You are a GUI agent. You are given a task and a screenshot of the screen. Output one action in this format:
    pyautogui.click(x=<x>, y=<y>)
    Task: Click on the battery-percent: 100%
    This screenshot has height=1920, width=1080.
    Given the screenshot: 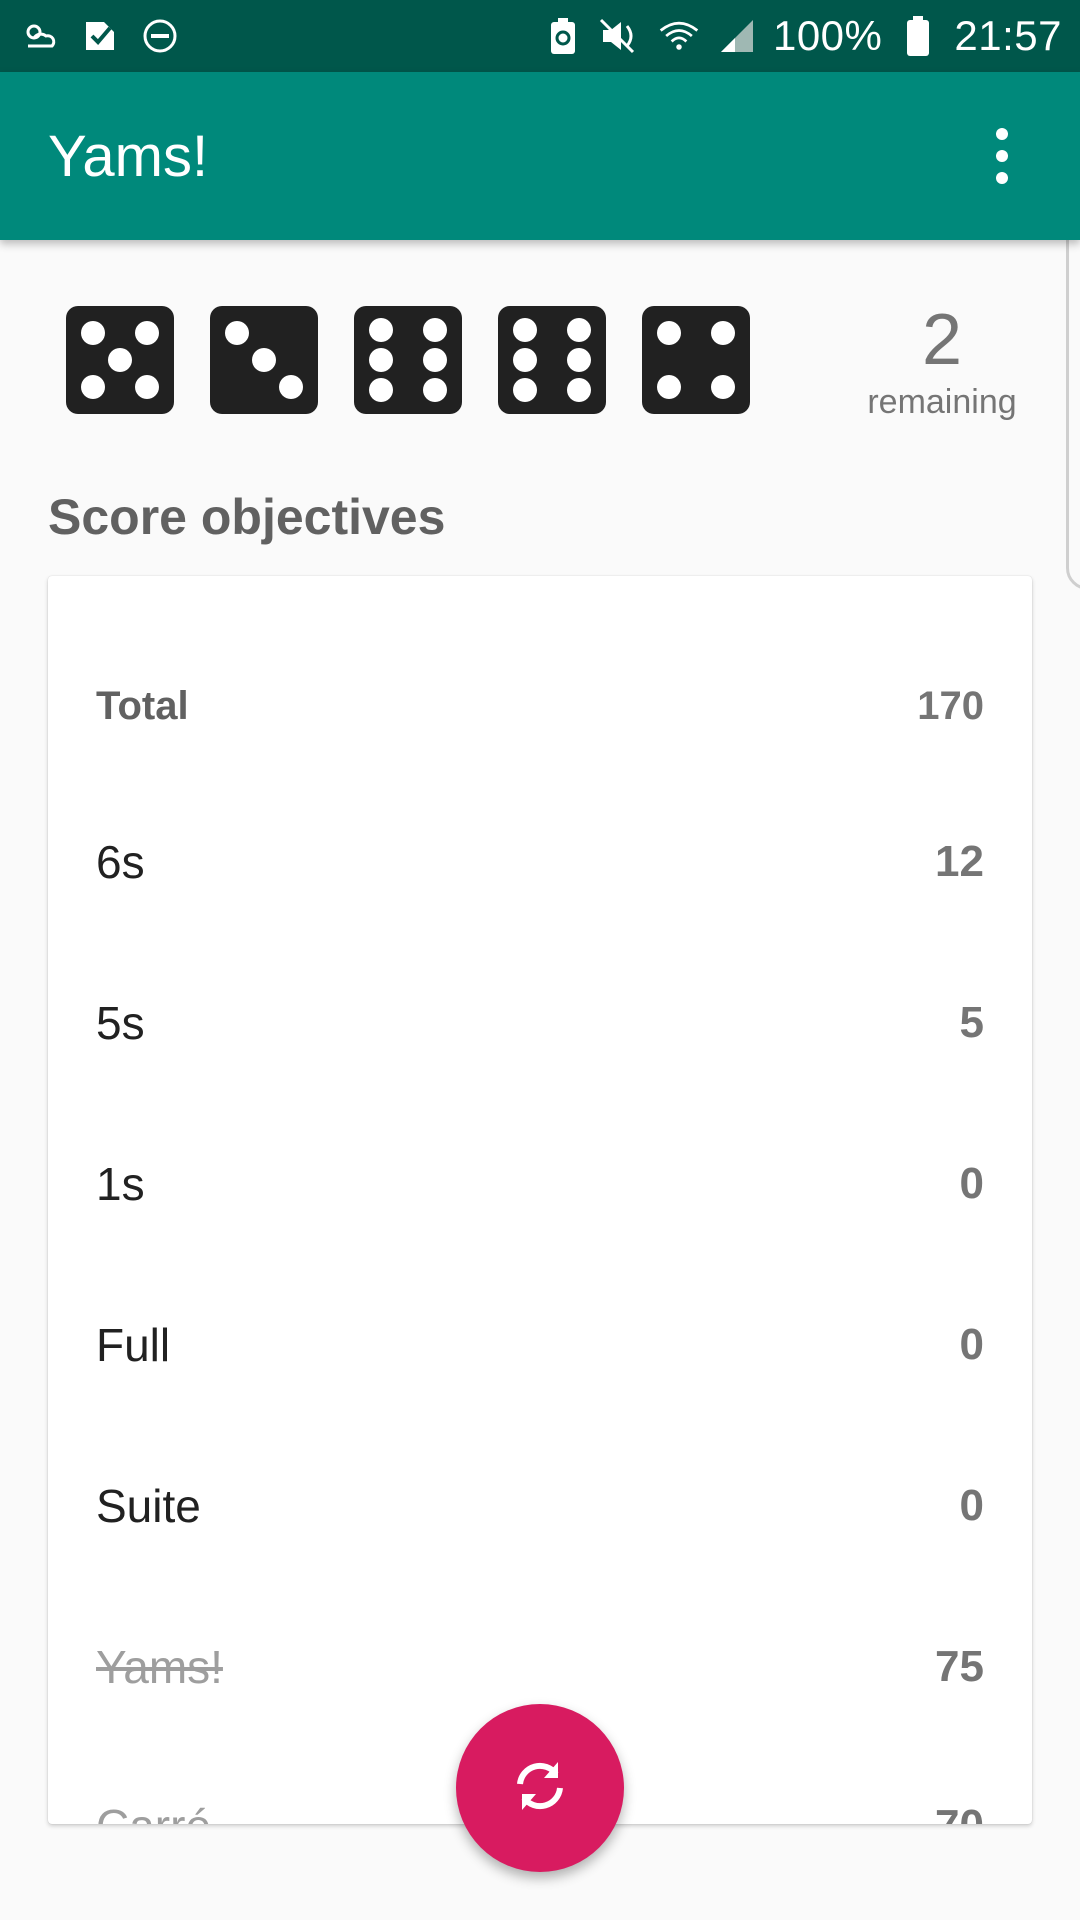 What is the action you would take?
    pyautogui.click(x=827, y=35)
    